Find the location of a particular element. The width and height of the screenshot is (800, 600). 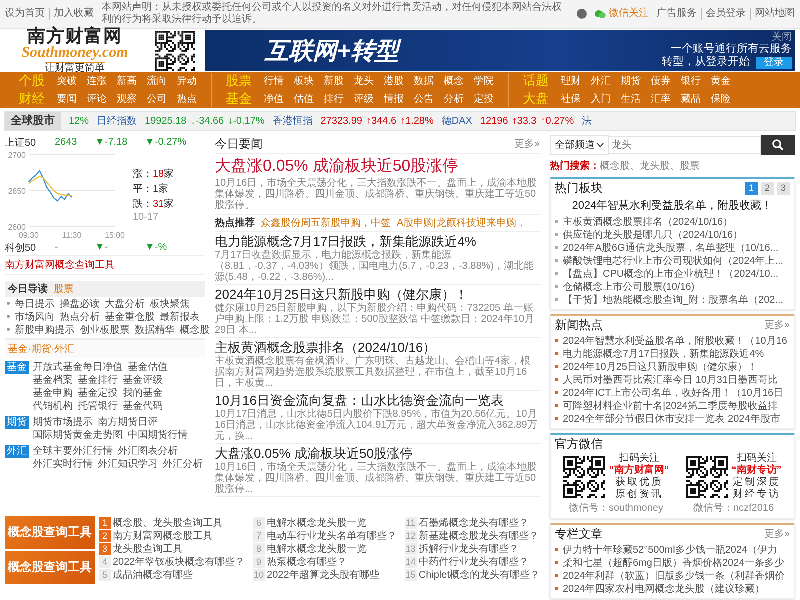

guide-link: 基金代码 is located at coordinates (143, 406).